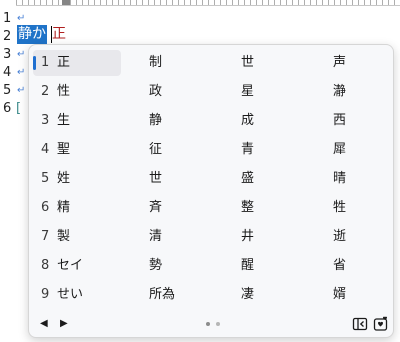  What do you see at coordinates (19, 108) in the screenshot?
I see `bracket-char: [` at bounding box center [19, 108].